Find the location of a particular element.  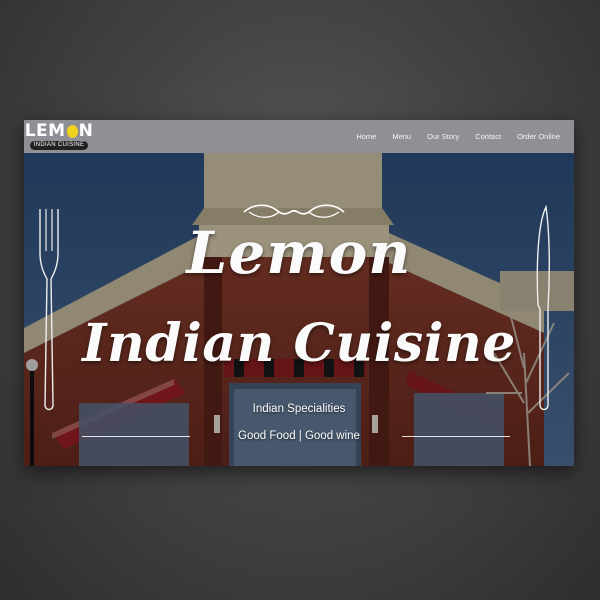

logo-word-end: N is located at coordinates (86, 131).